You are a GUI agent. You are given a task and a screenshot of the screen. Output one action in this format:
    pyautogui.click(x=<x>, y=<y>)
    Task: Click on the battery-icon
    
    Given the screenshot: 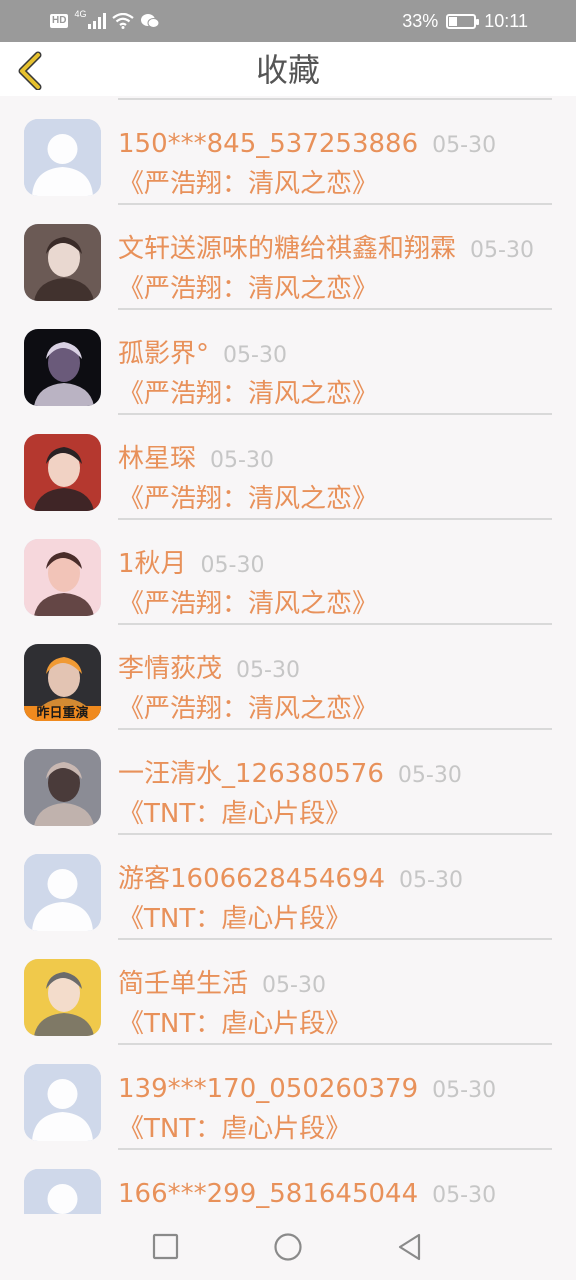 What is the action you would take?
    pyautogui.click(x=463, y=21)
    